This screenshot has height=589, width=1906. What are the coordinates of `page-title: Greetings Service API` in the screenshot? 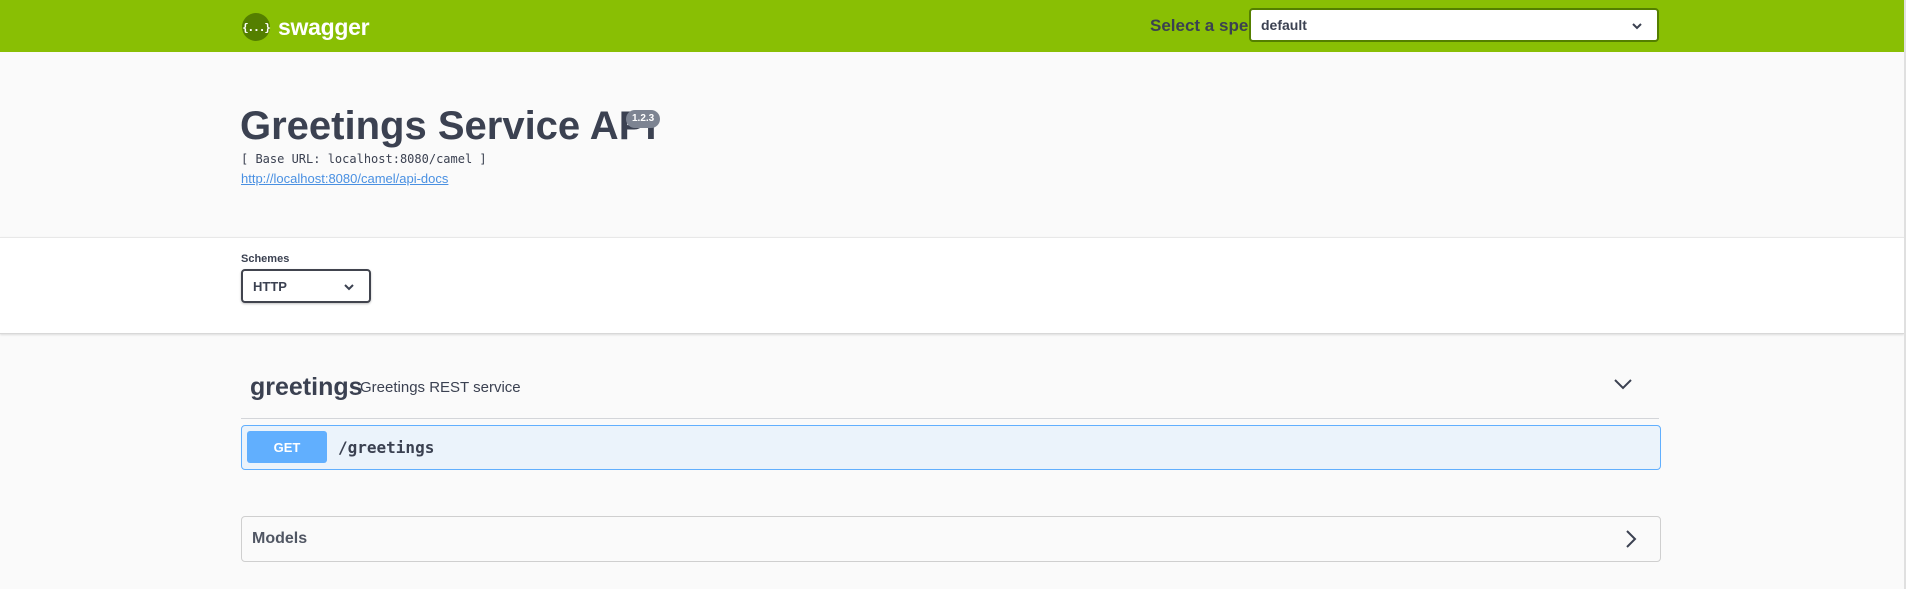 It's located at (448, 126).